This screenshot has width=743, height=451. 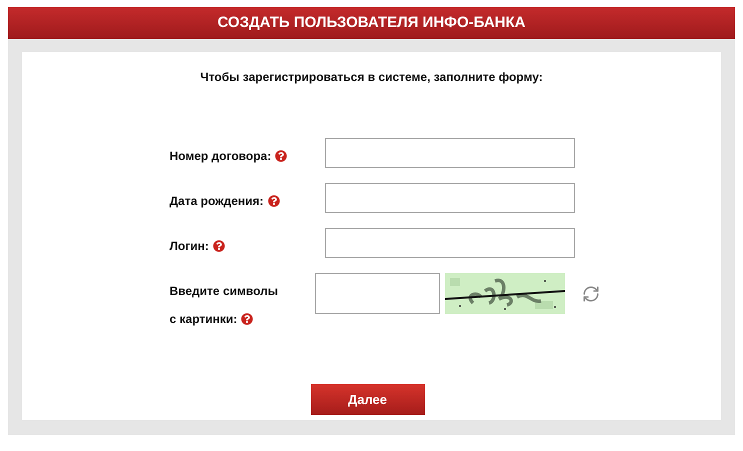 I want to click on captcha-field, so click(x=377, y=293).